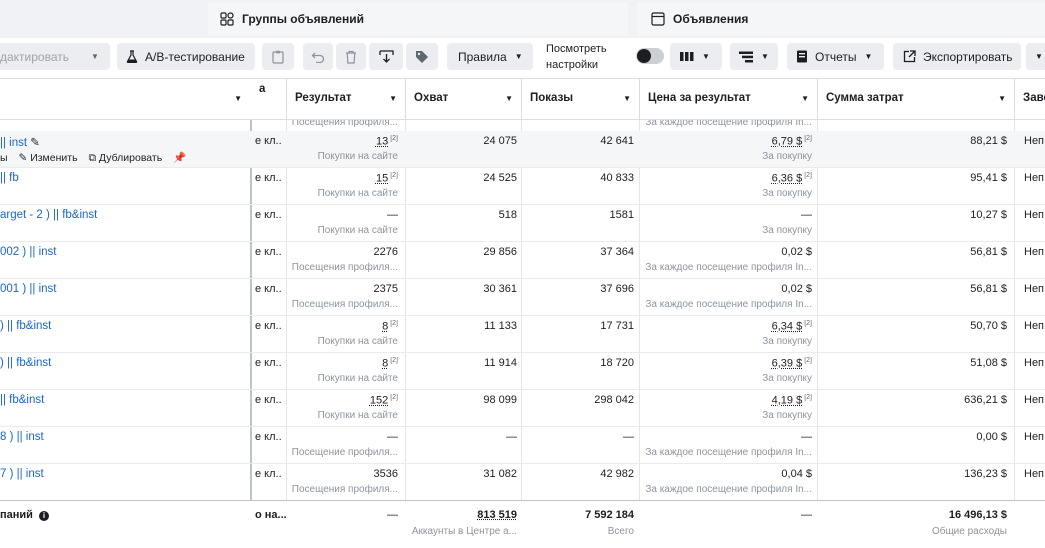 The width and height of the screenshot is (1045, 548). What do you see at coordinates (132, 56) in the screenshot?
I see `flask-icon` at bounding box center [132, 56].